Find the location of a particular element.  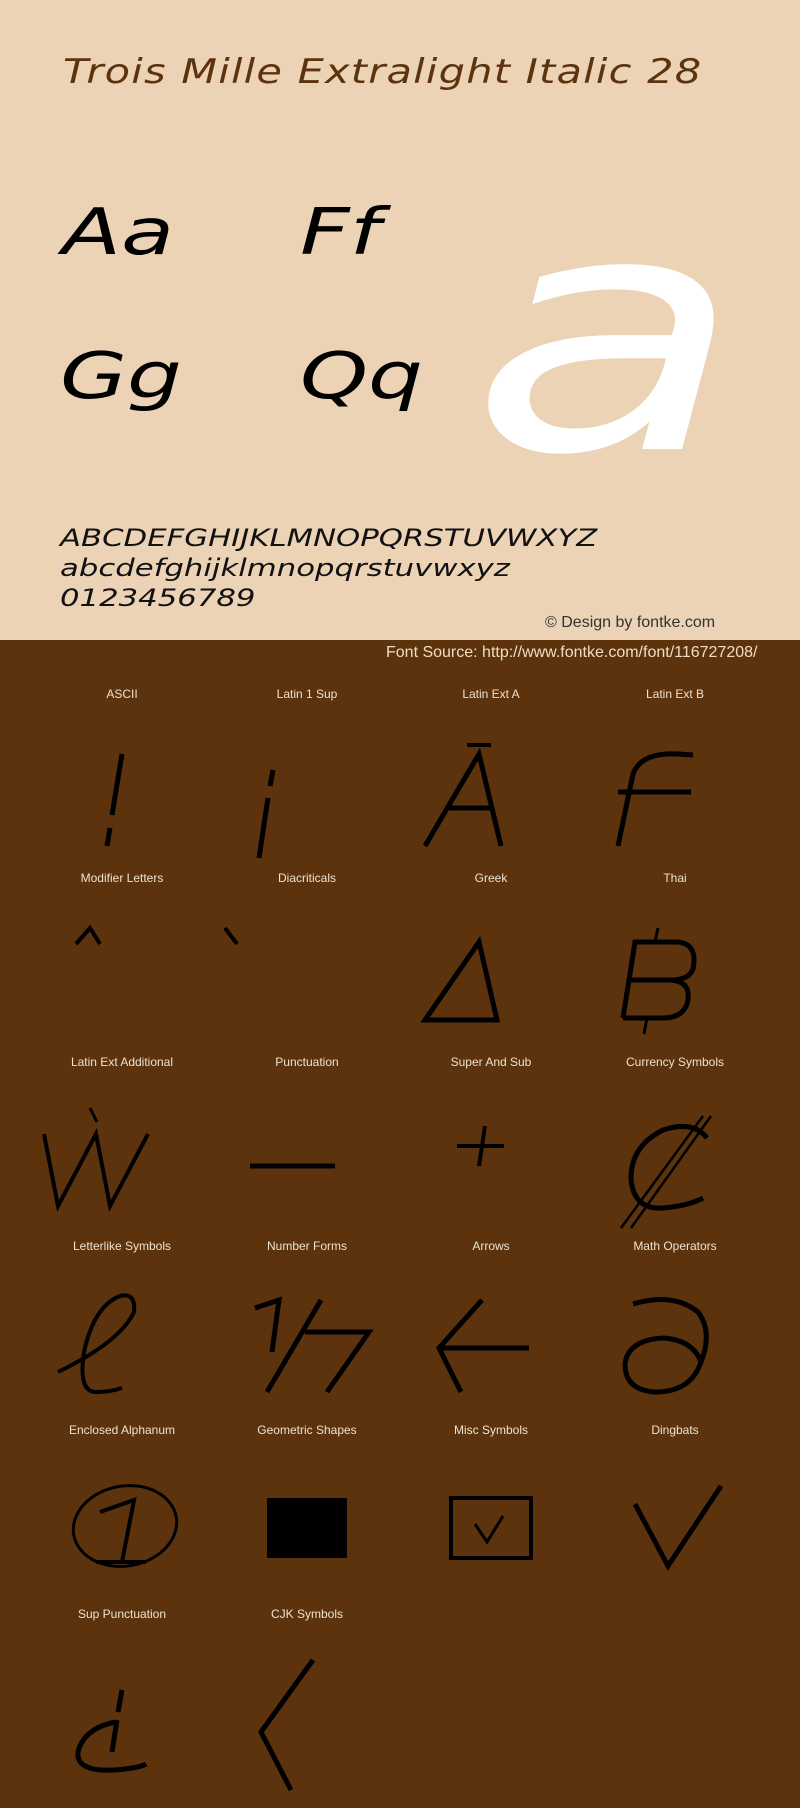

category-label-latin-1-sup: Latin 1 Sup is located at coordinates (307, 694).